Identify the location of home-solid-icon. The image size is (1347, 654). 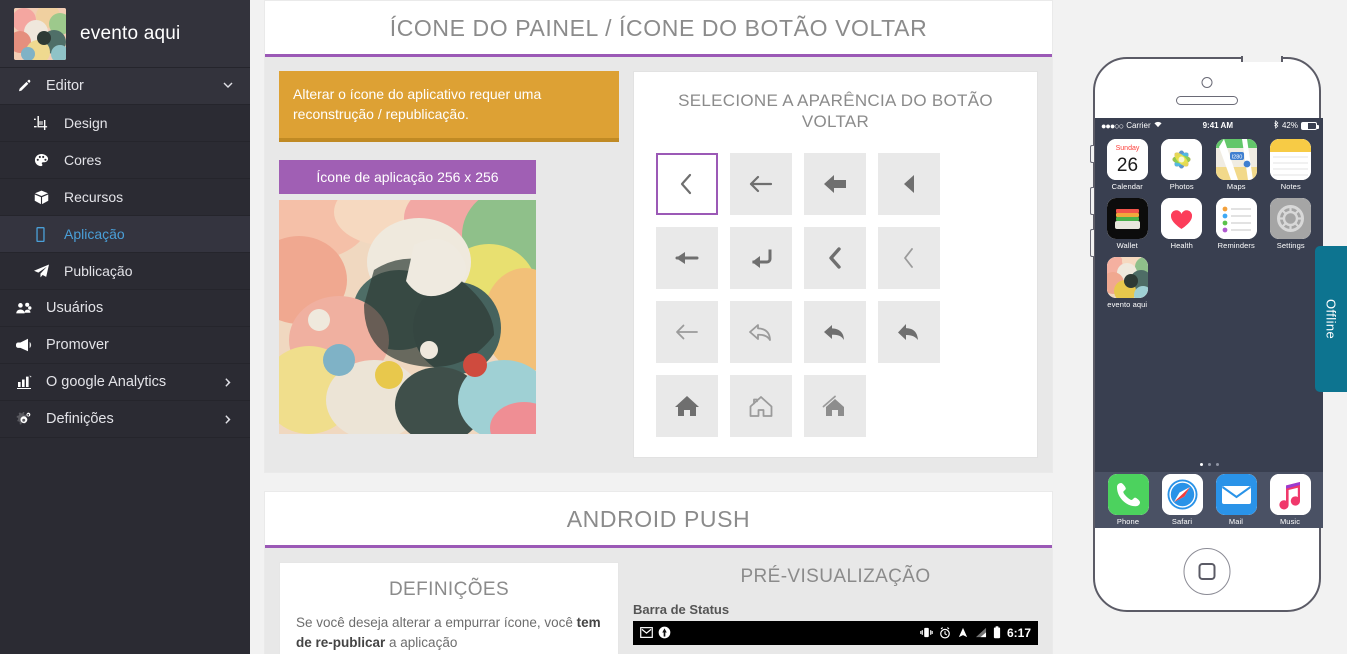
(687, 405).